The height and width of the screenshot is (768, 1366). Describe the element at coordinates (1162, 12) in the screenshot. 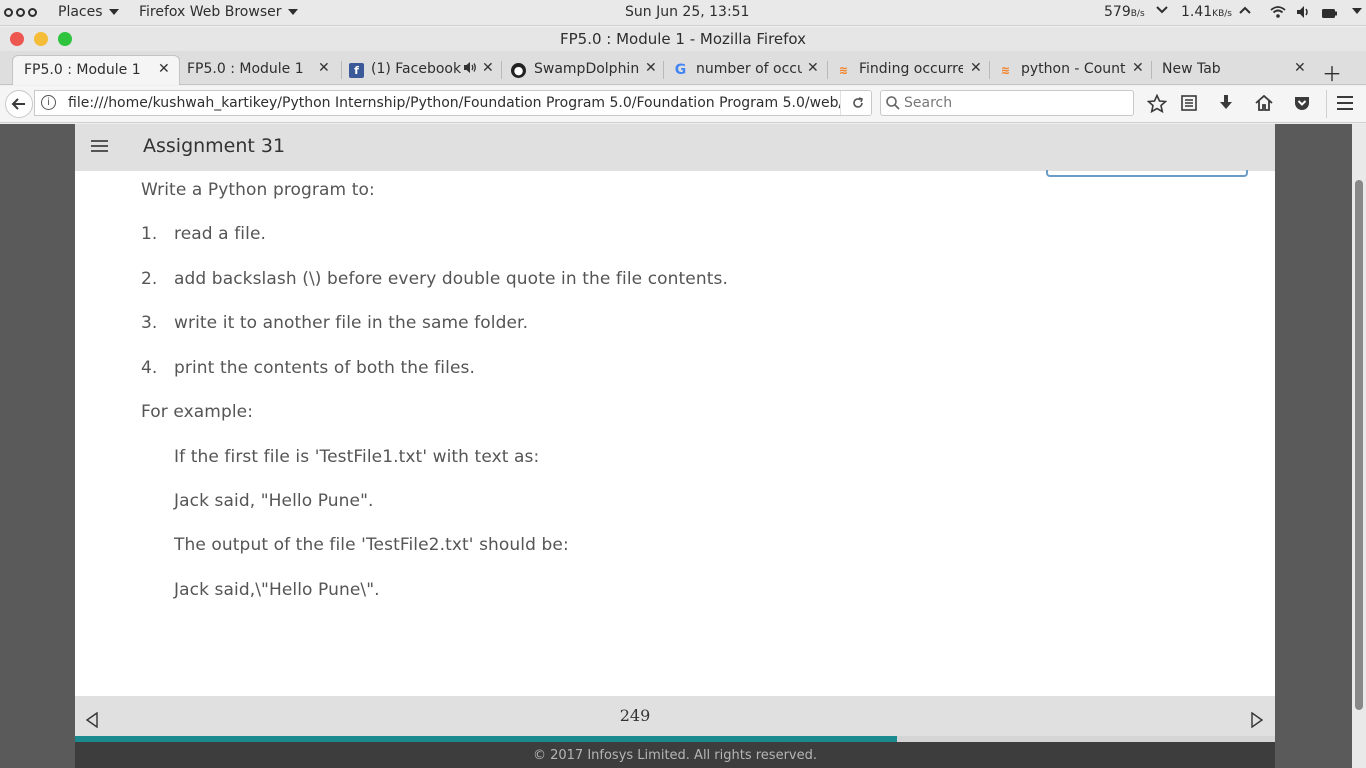

I see `down-arrow-icon` at that location.